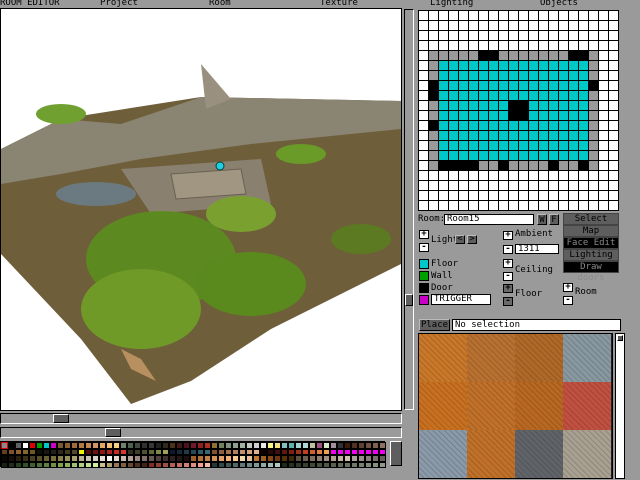 This screenshot has width=640, height=480. What do you see at coordinates (539, 358) in the screenshot?
I see `texture-tile-orange-stone` at bounding box center [539, 358].